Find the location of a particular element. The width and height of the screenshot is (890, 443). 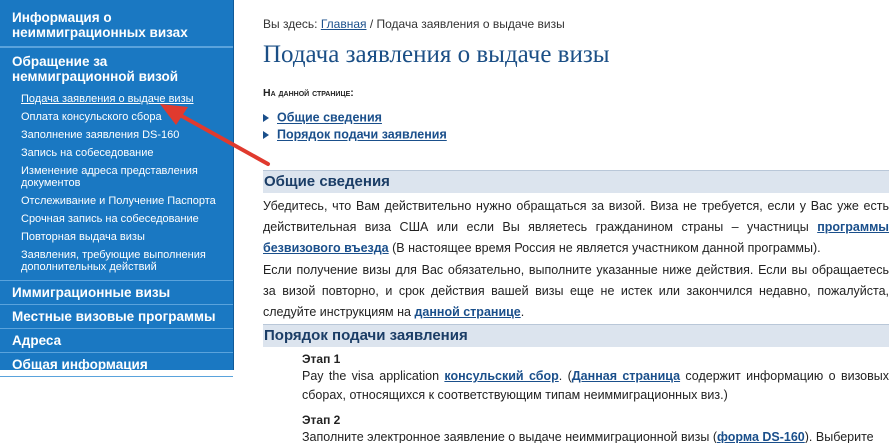

sidebar-section-immigrant: Иммиграционные визы is located at coordinates (116, 293).